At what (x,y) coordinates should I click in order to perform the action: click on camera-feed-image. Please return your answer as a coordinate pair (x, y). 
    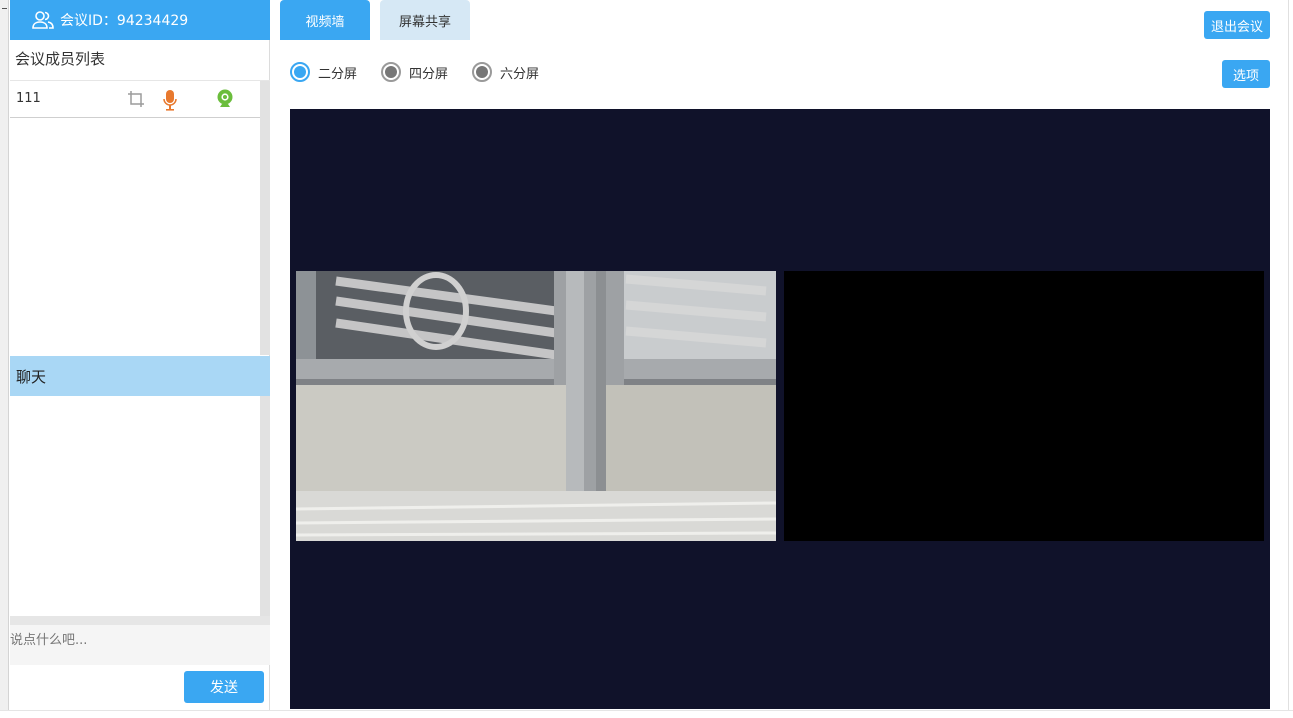
    Looking at the image, I should click on (536, 406).